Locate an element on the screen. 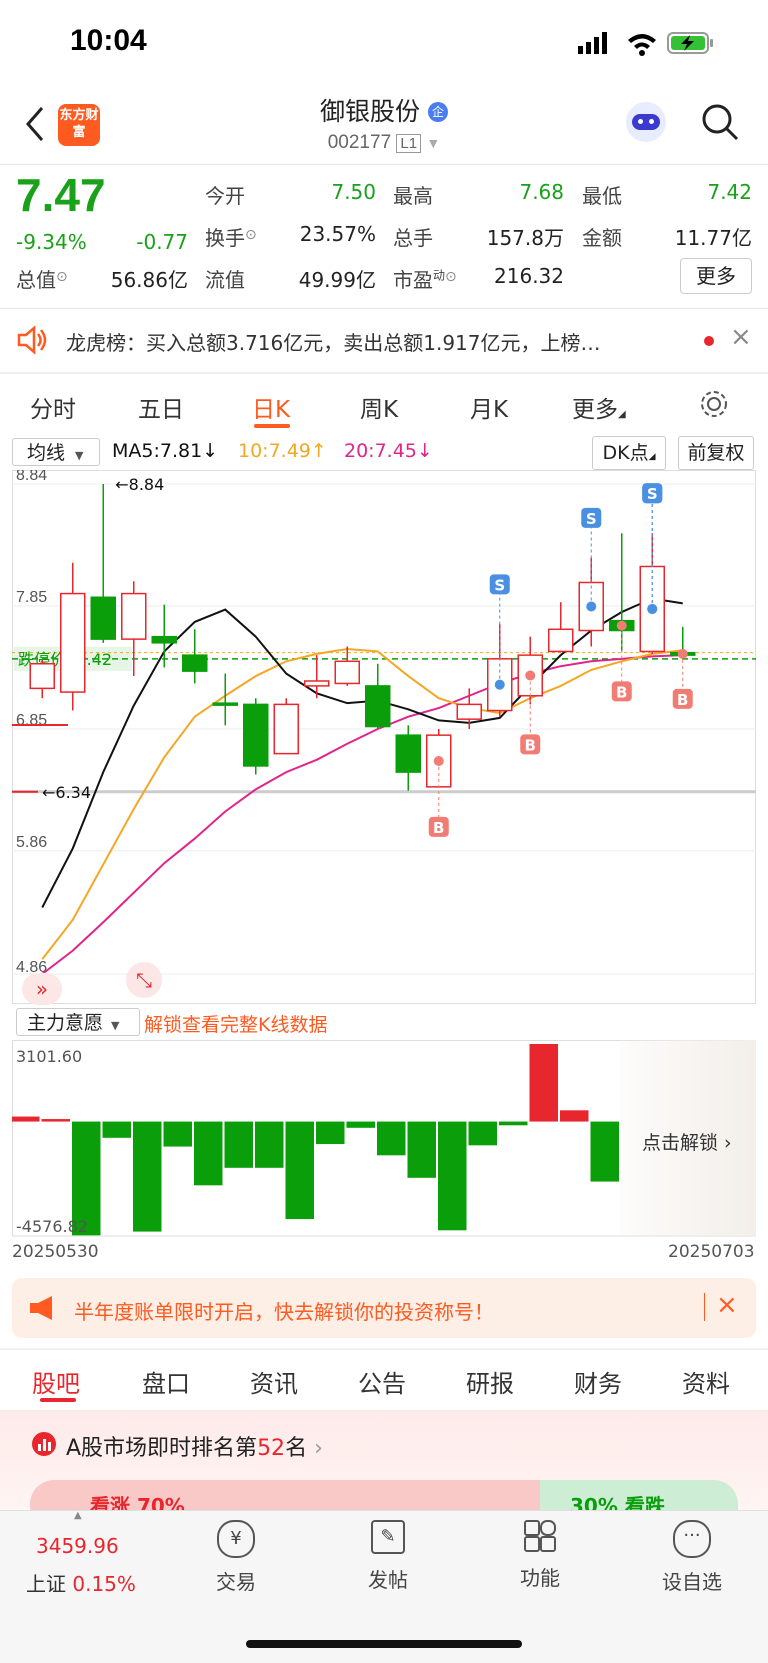 Image resolution: width=768 pixels, height=1663 pixels. tab-research: 研报 is located at coordinates (490, 1381).